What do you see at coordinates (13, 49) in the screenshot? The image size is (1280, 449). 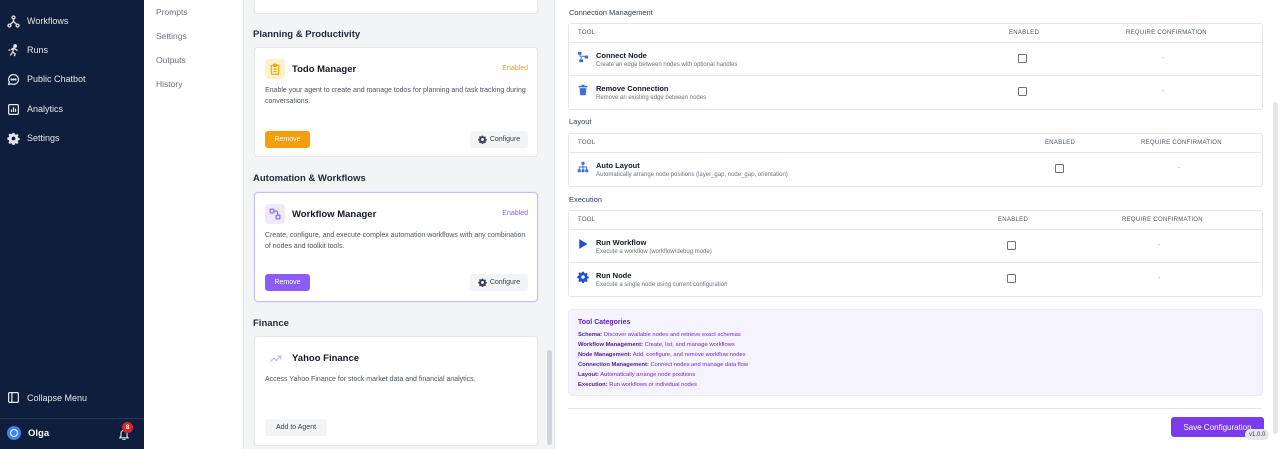 I see `running-person-icon` at bounding box center [13, 49].